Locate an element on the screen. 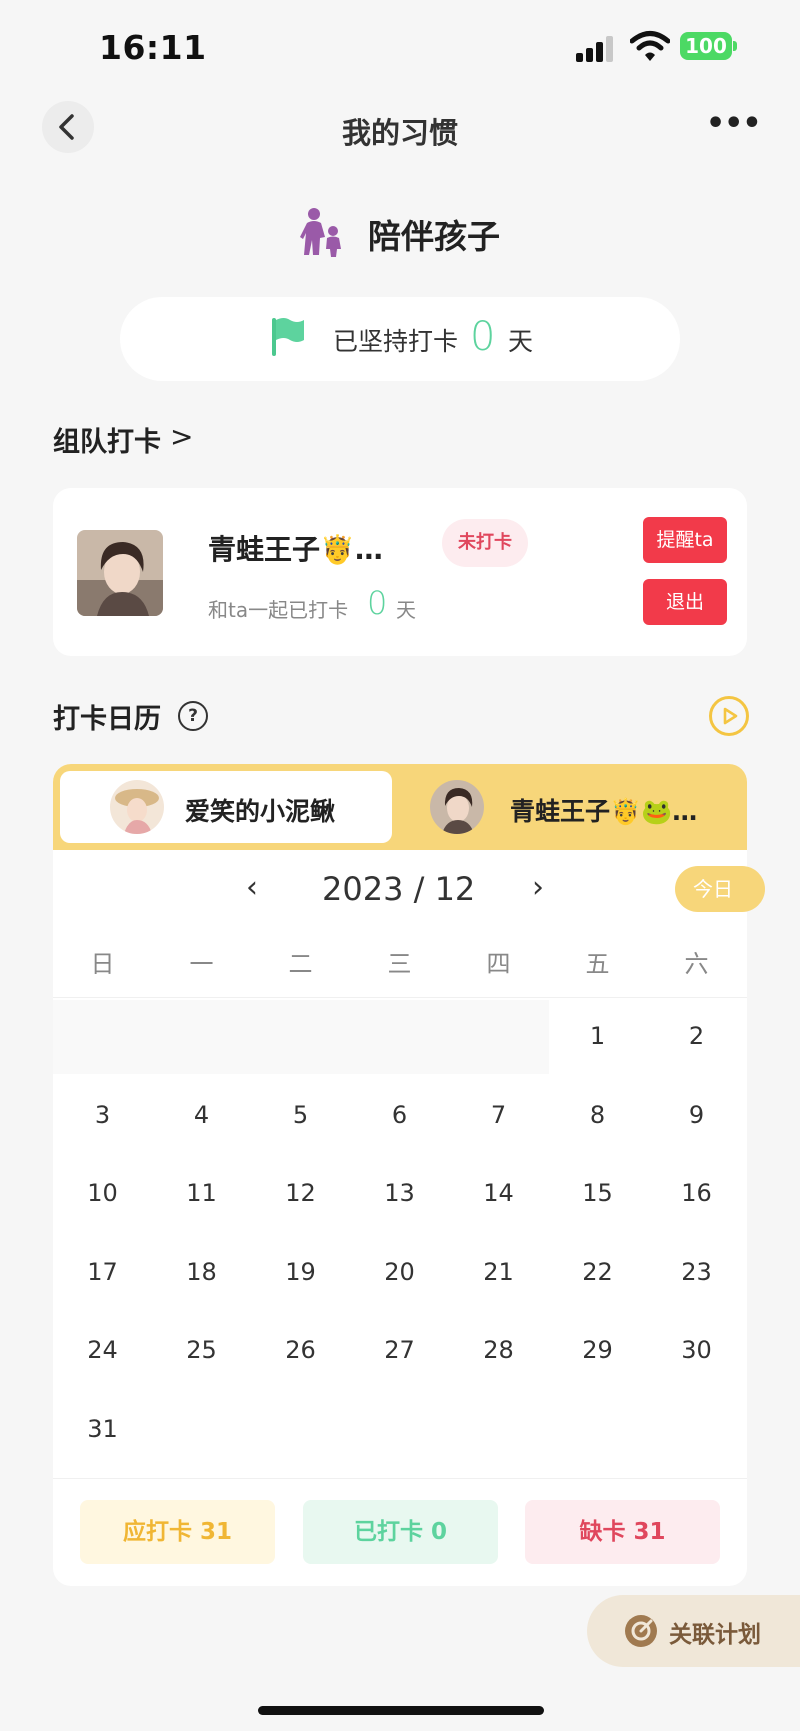 The width and height of the screenshot is (800, 1731). weekday-label: 三 is located at coordinates (399, 964).